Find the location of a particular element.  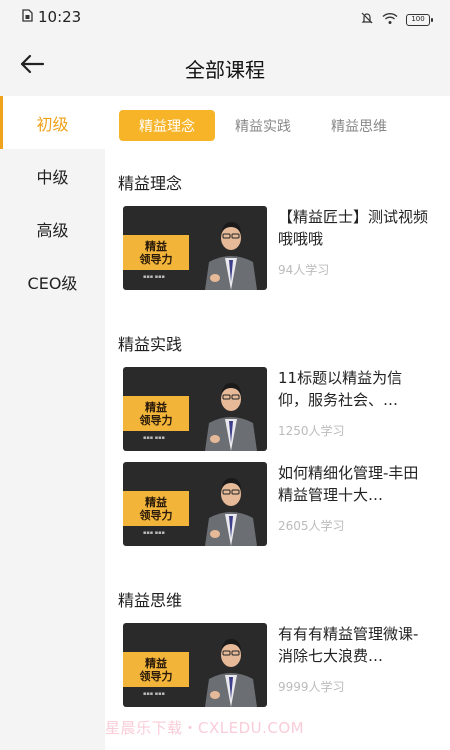

status-left: 10:23 is located at coordinates (51, 17).